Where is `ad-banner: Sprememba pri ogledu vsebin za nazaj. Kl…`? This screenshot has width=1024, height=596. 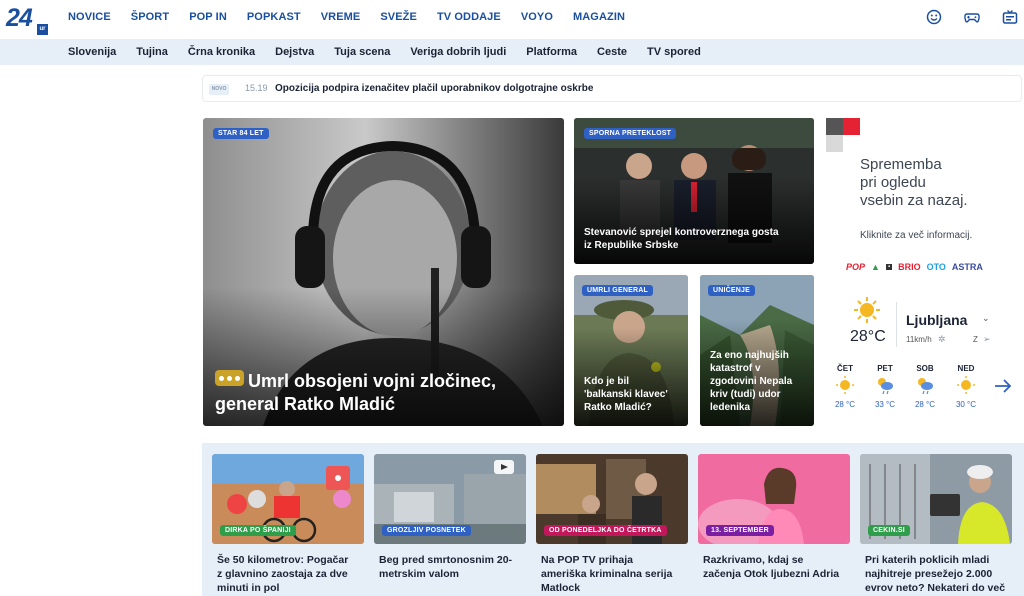 ad-banner: Sprememba pri ogledu vsebin za nazaj. Kl… is located at coordinates (925, 198).